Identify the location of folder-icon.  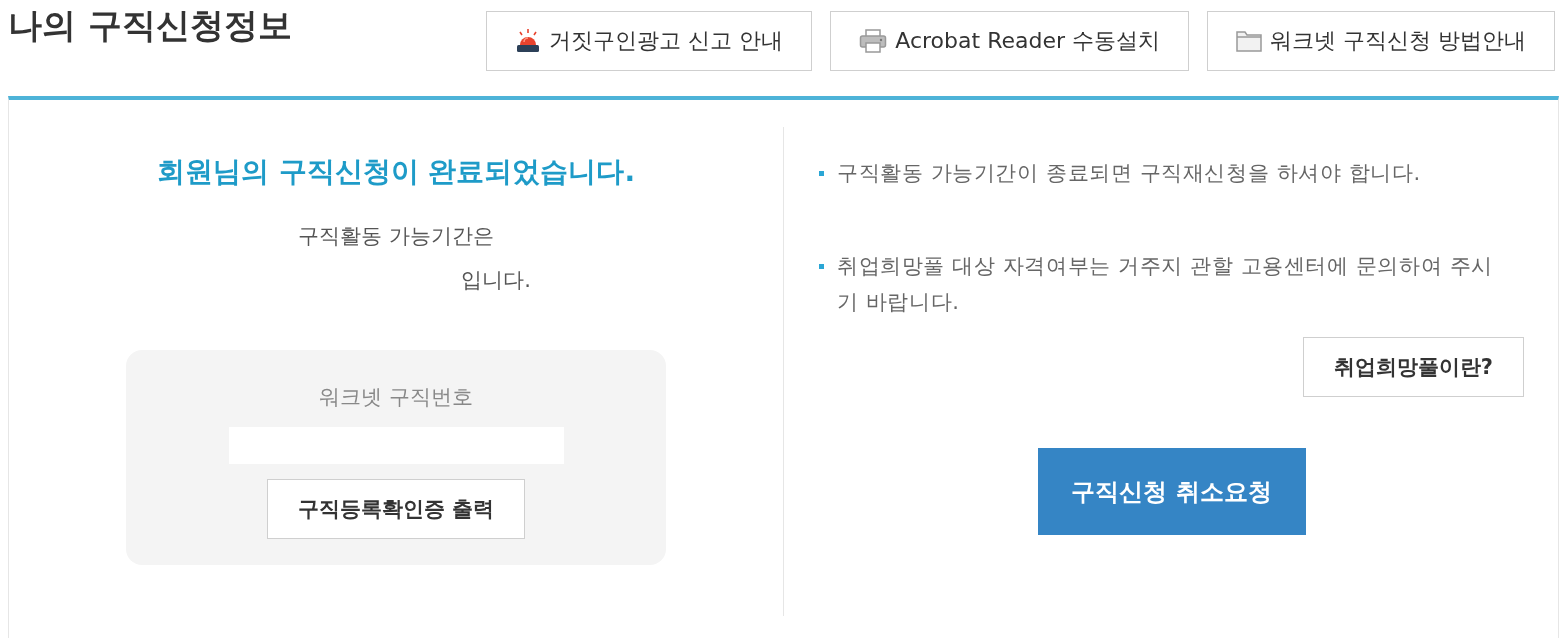
(1249, 41).